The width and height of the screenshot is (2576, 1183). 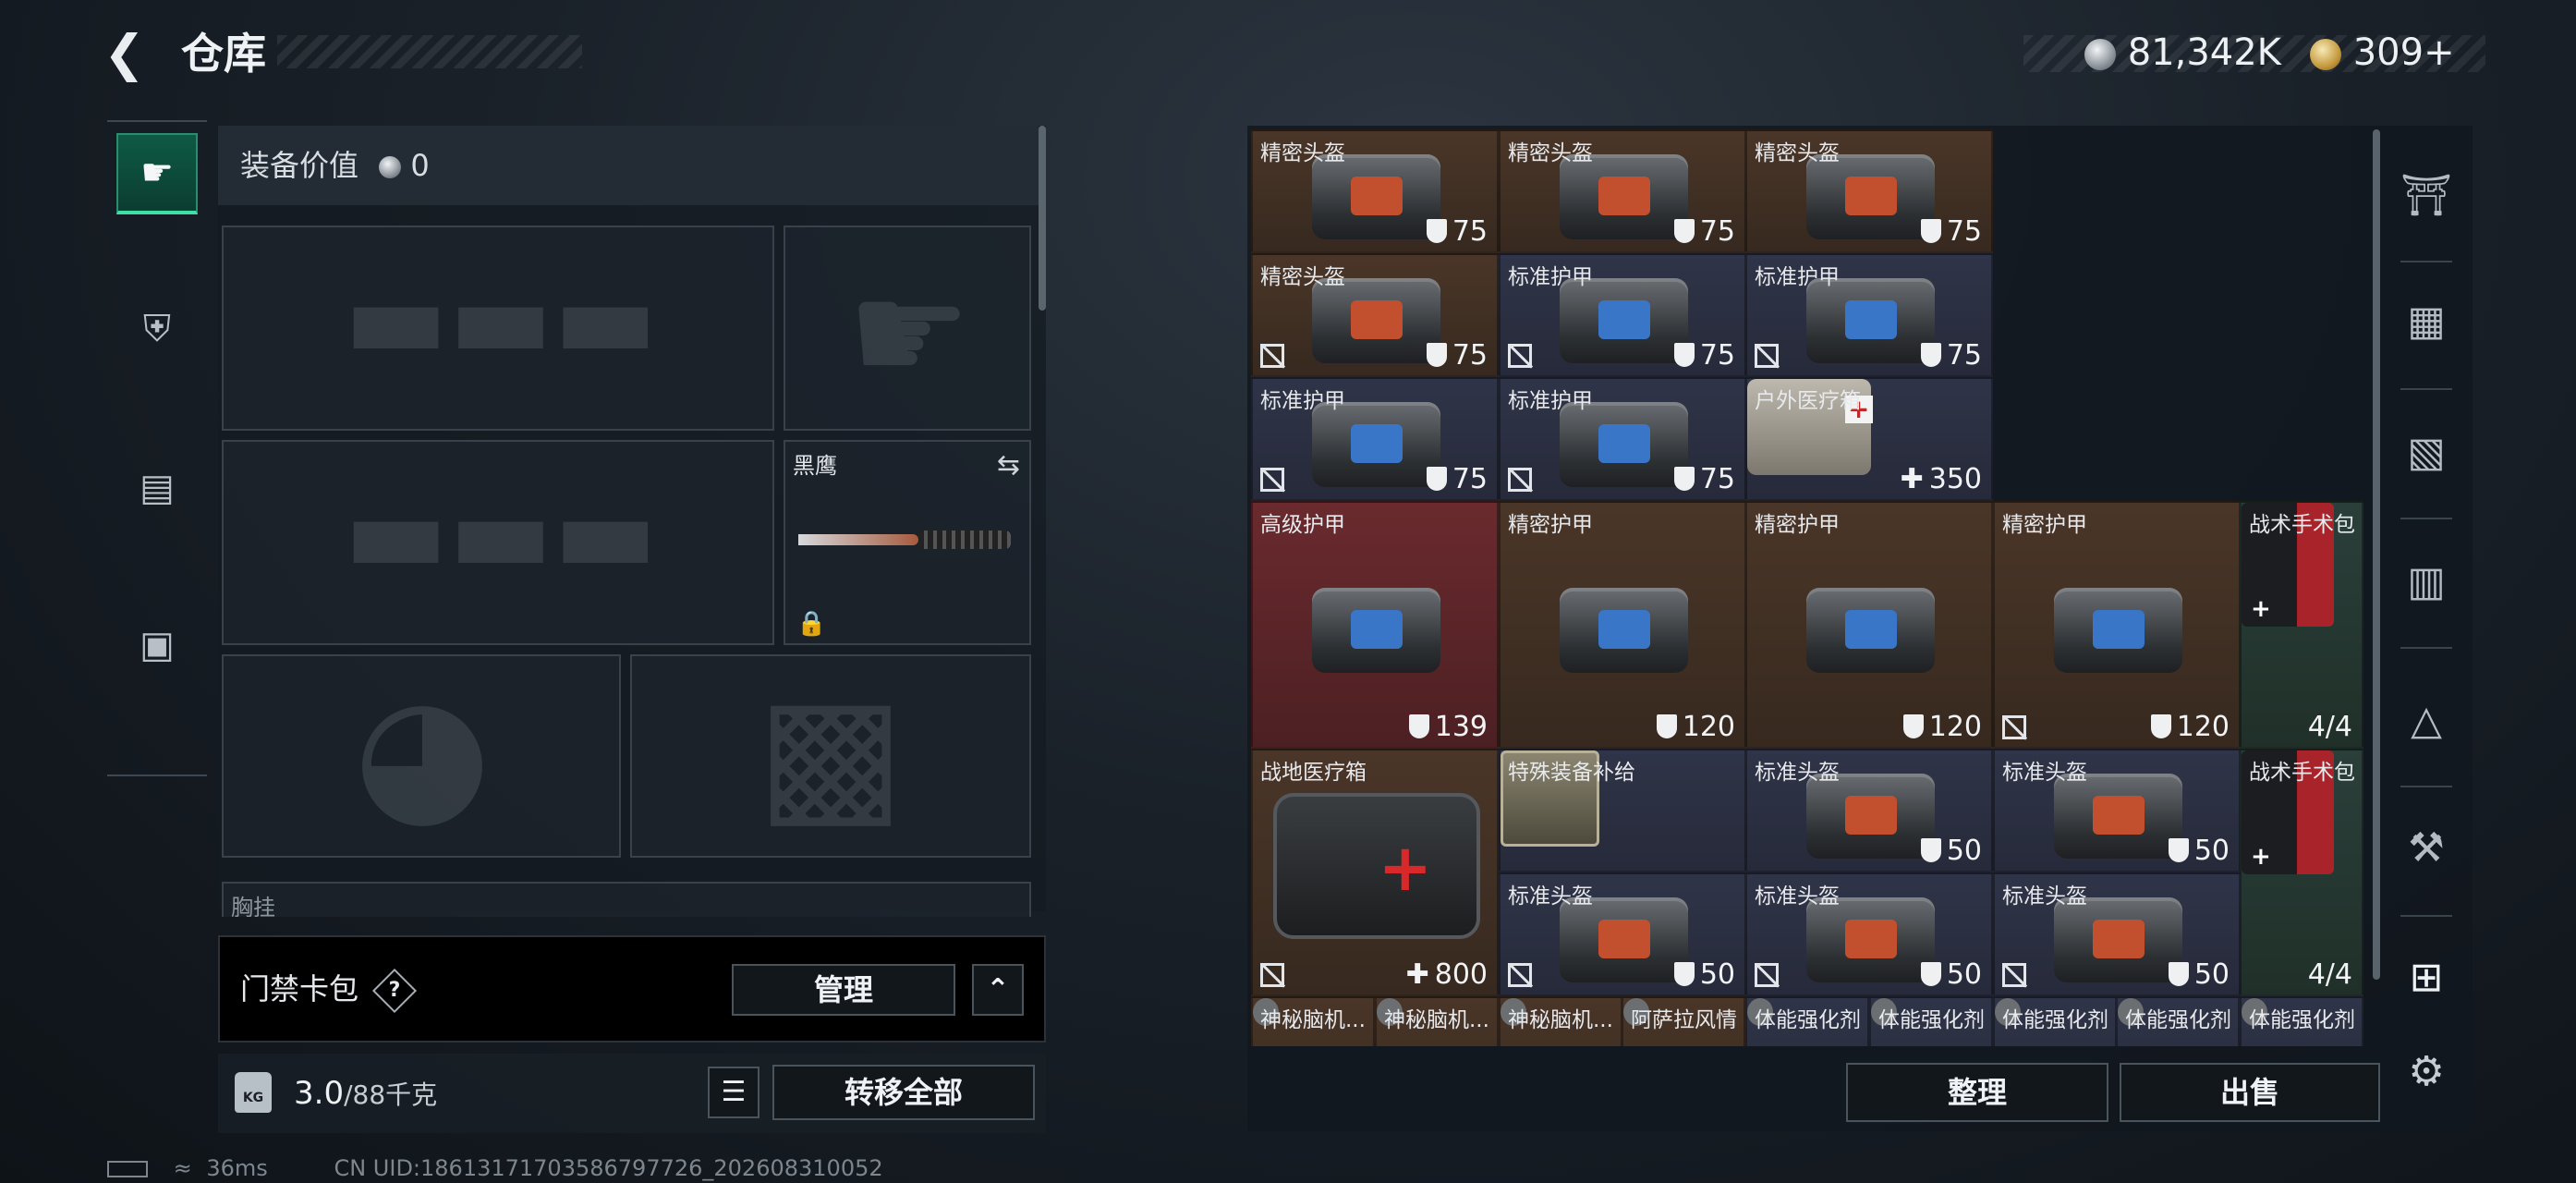 What do you see at coordinates (733, 1092) in the screenshot?
I see `list-view-button: ☰` at bounding box center [733, 1092].